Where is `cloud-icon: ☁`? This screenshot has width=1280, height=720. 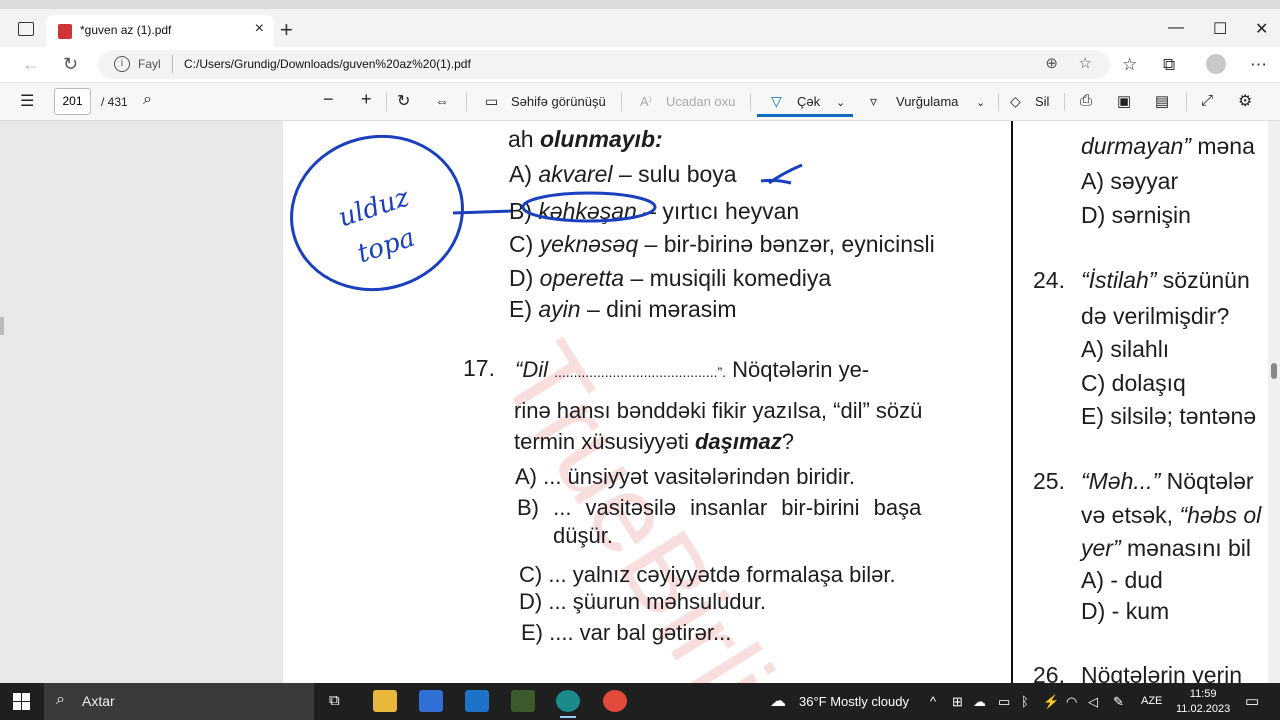 cloud-icon: ☁ is located at coordinates (979, 702).